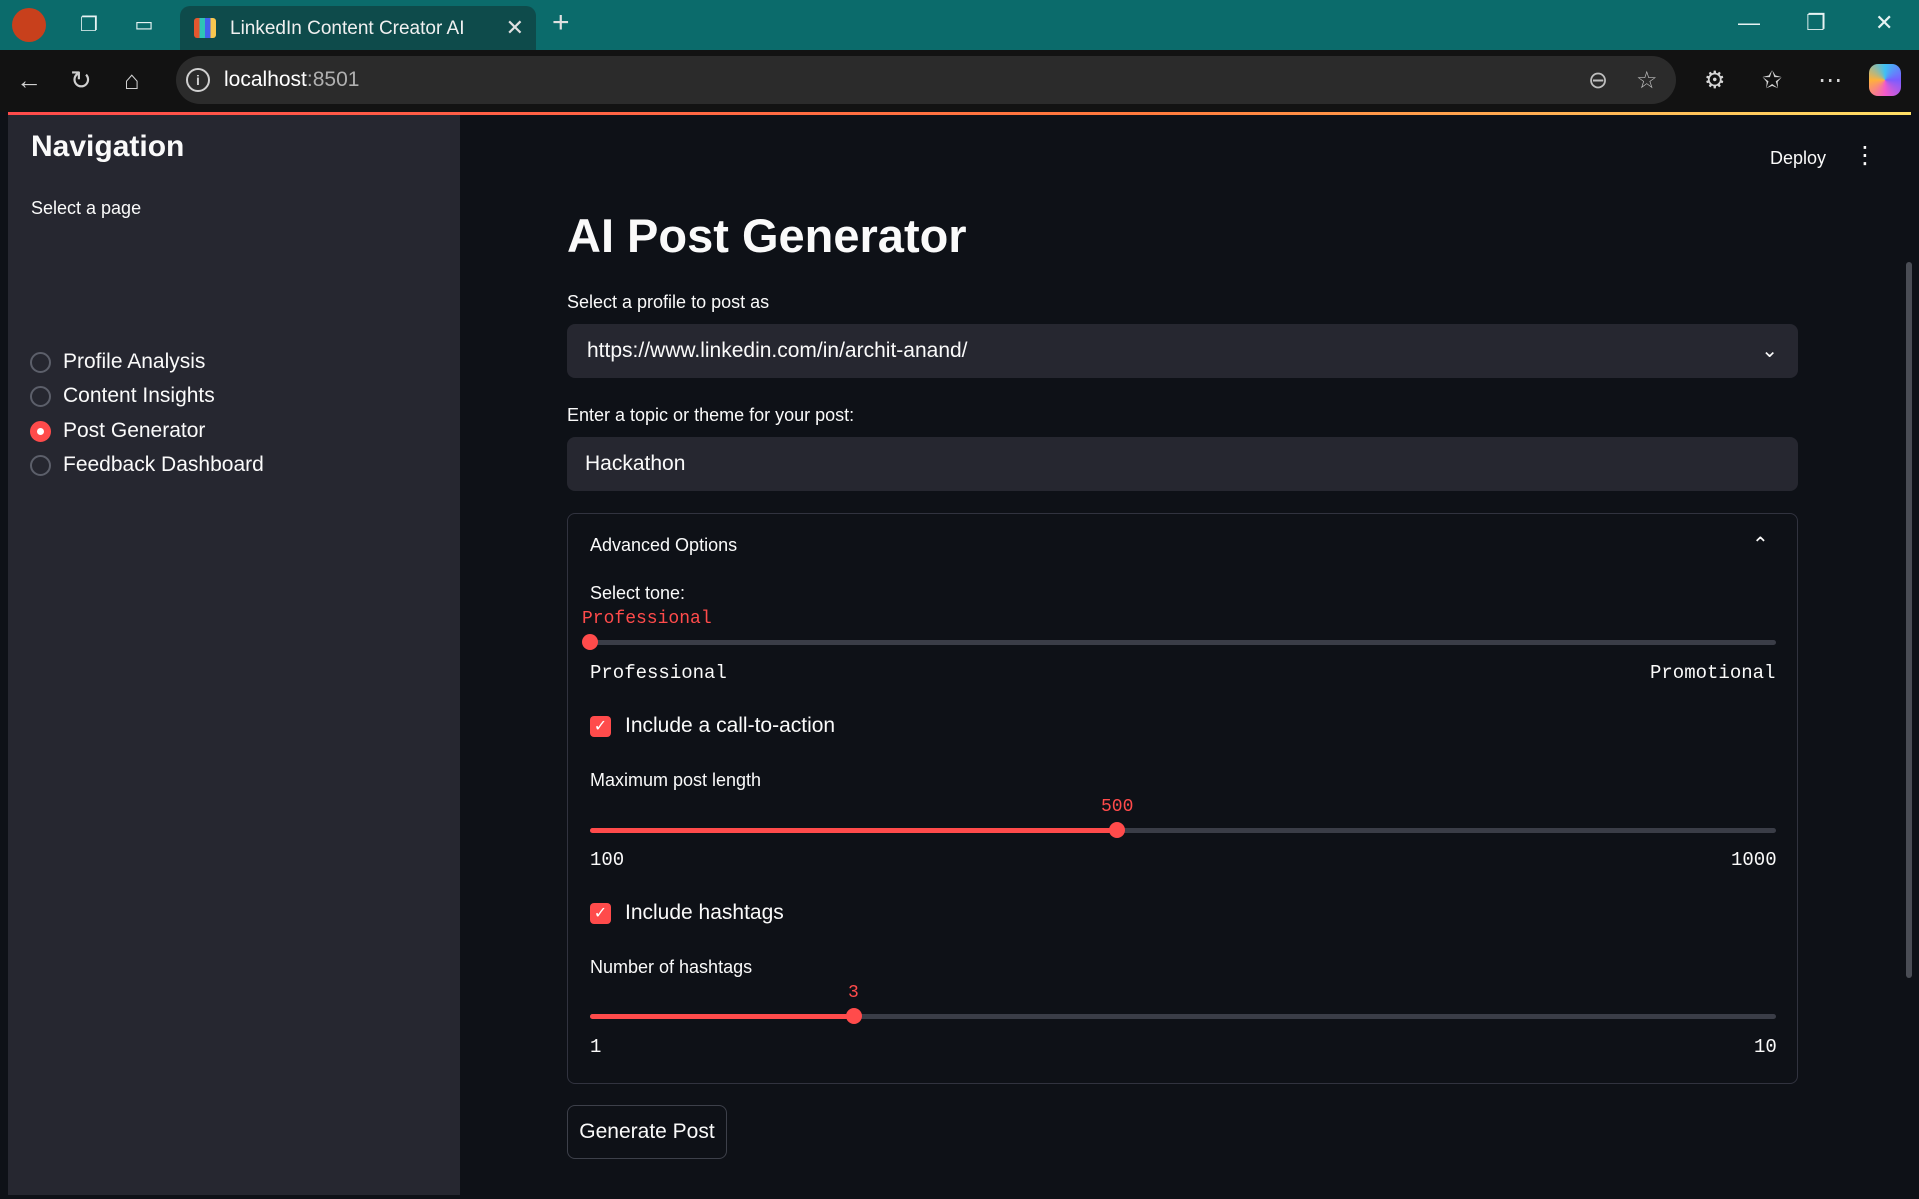 This screenshot has width=1919, height=1199. I want to click on close-window-icon: ✕, so click(1884, 23).